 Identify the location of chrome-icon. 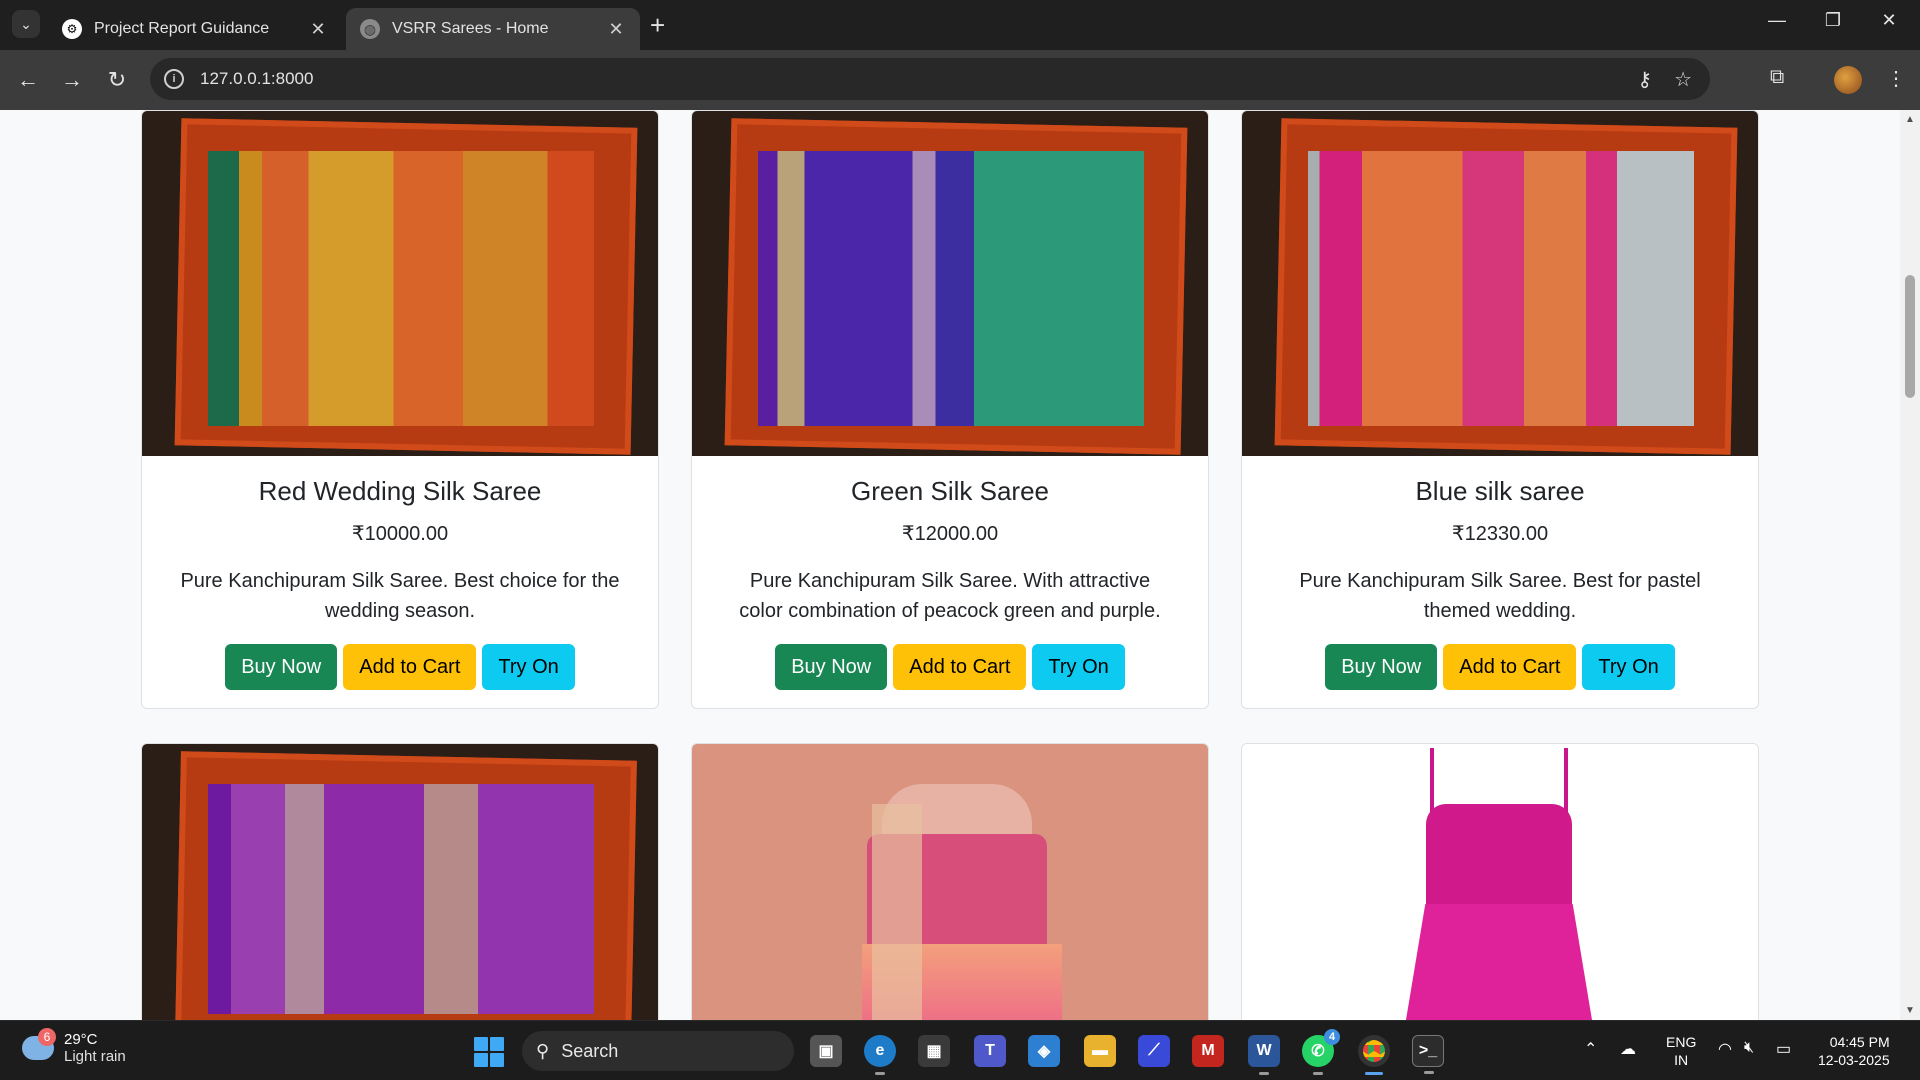
(1374, 1055).